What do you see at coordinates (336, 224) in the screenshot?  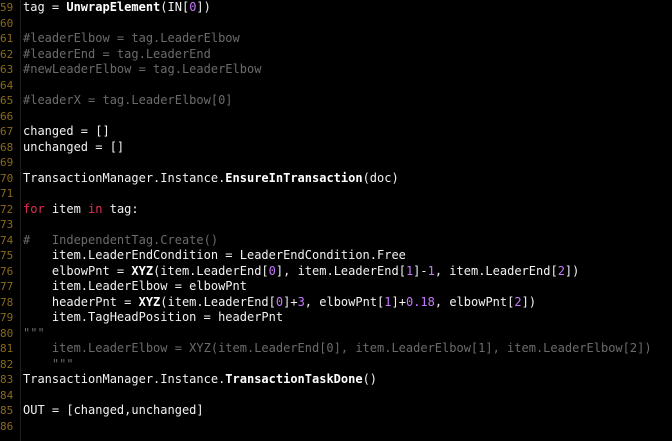 I see `code-line: 73` at bounding box center [336, 224].